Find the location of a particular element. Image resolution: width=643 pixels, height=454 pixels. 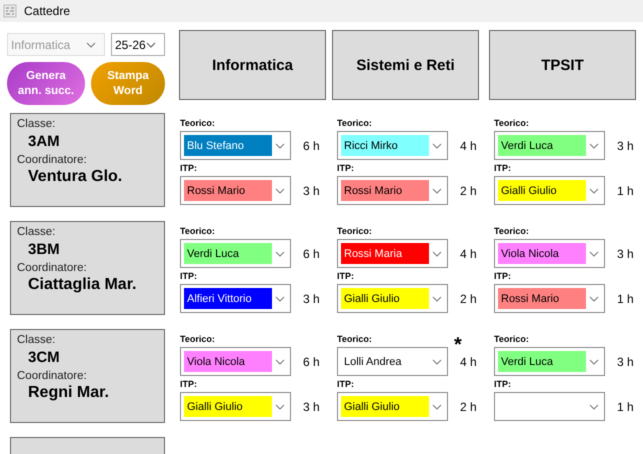

teacher-select: Alfieri Vittorio is located at coordinates (235, 298).